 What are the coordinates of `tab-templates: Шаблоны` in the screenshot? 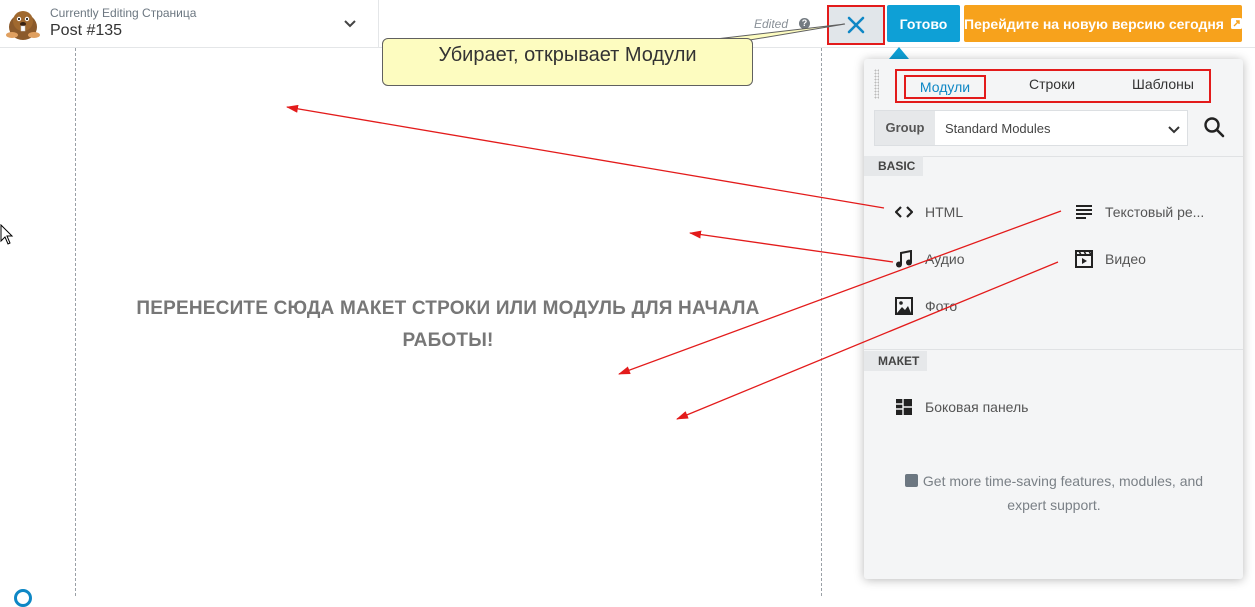 It's located at (1163, 84).